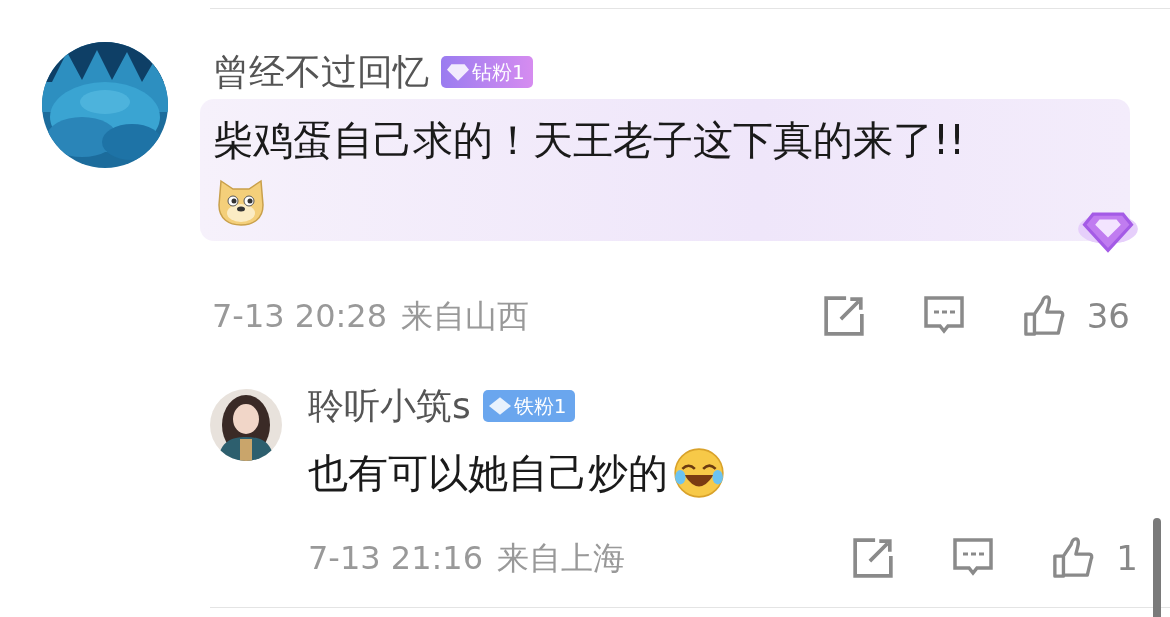  I want to click on comment-location: 来自山西, so click(465, 316).